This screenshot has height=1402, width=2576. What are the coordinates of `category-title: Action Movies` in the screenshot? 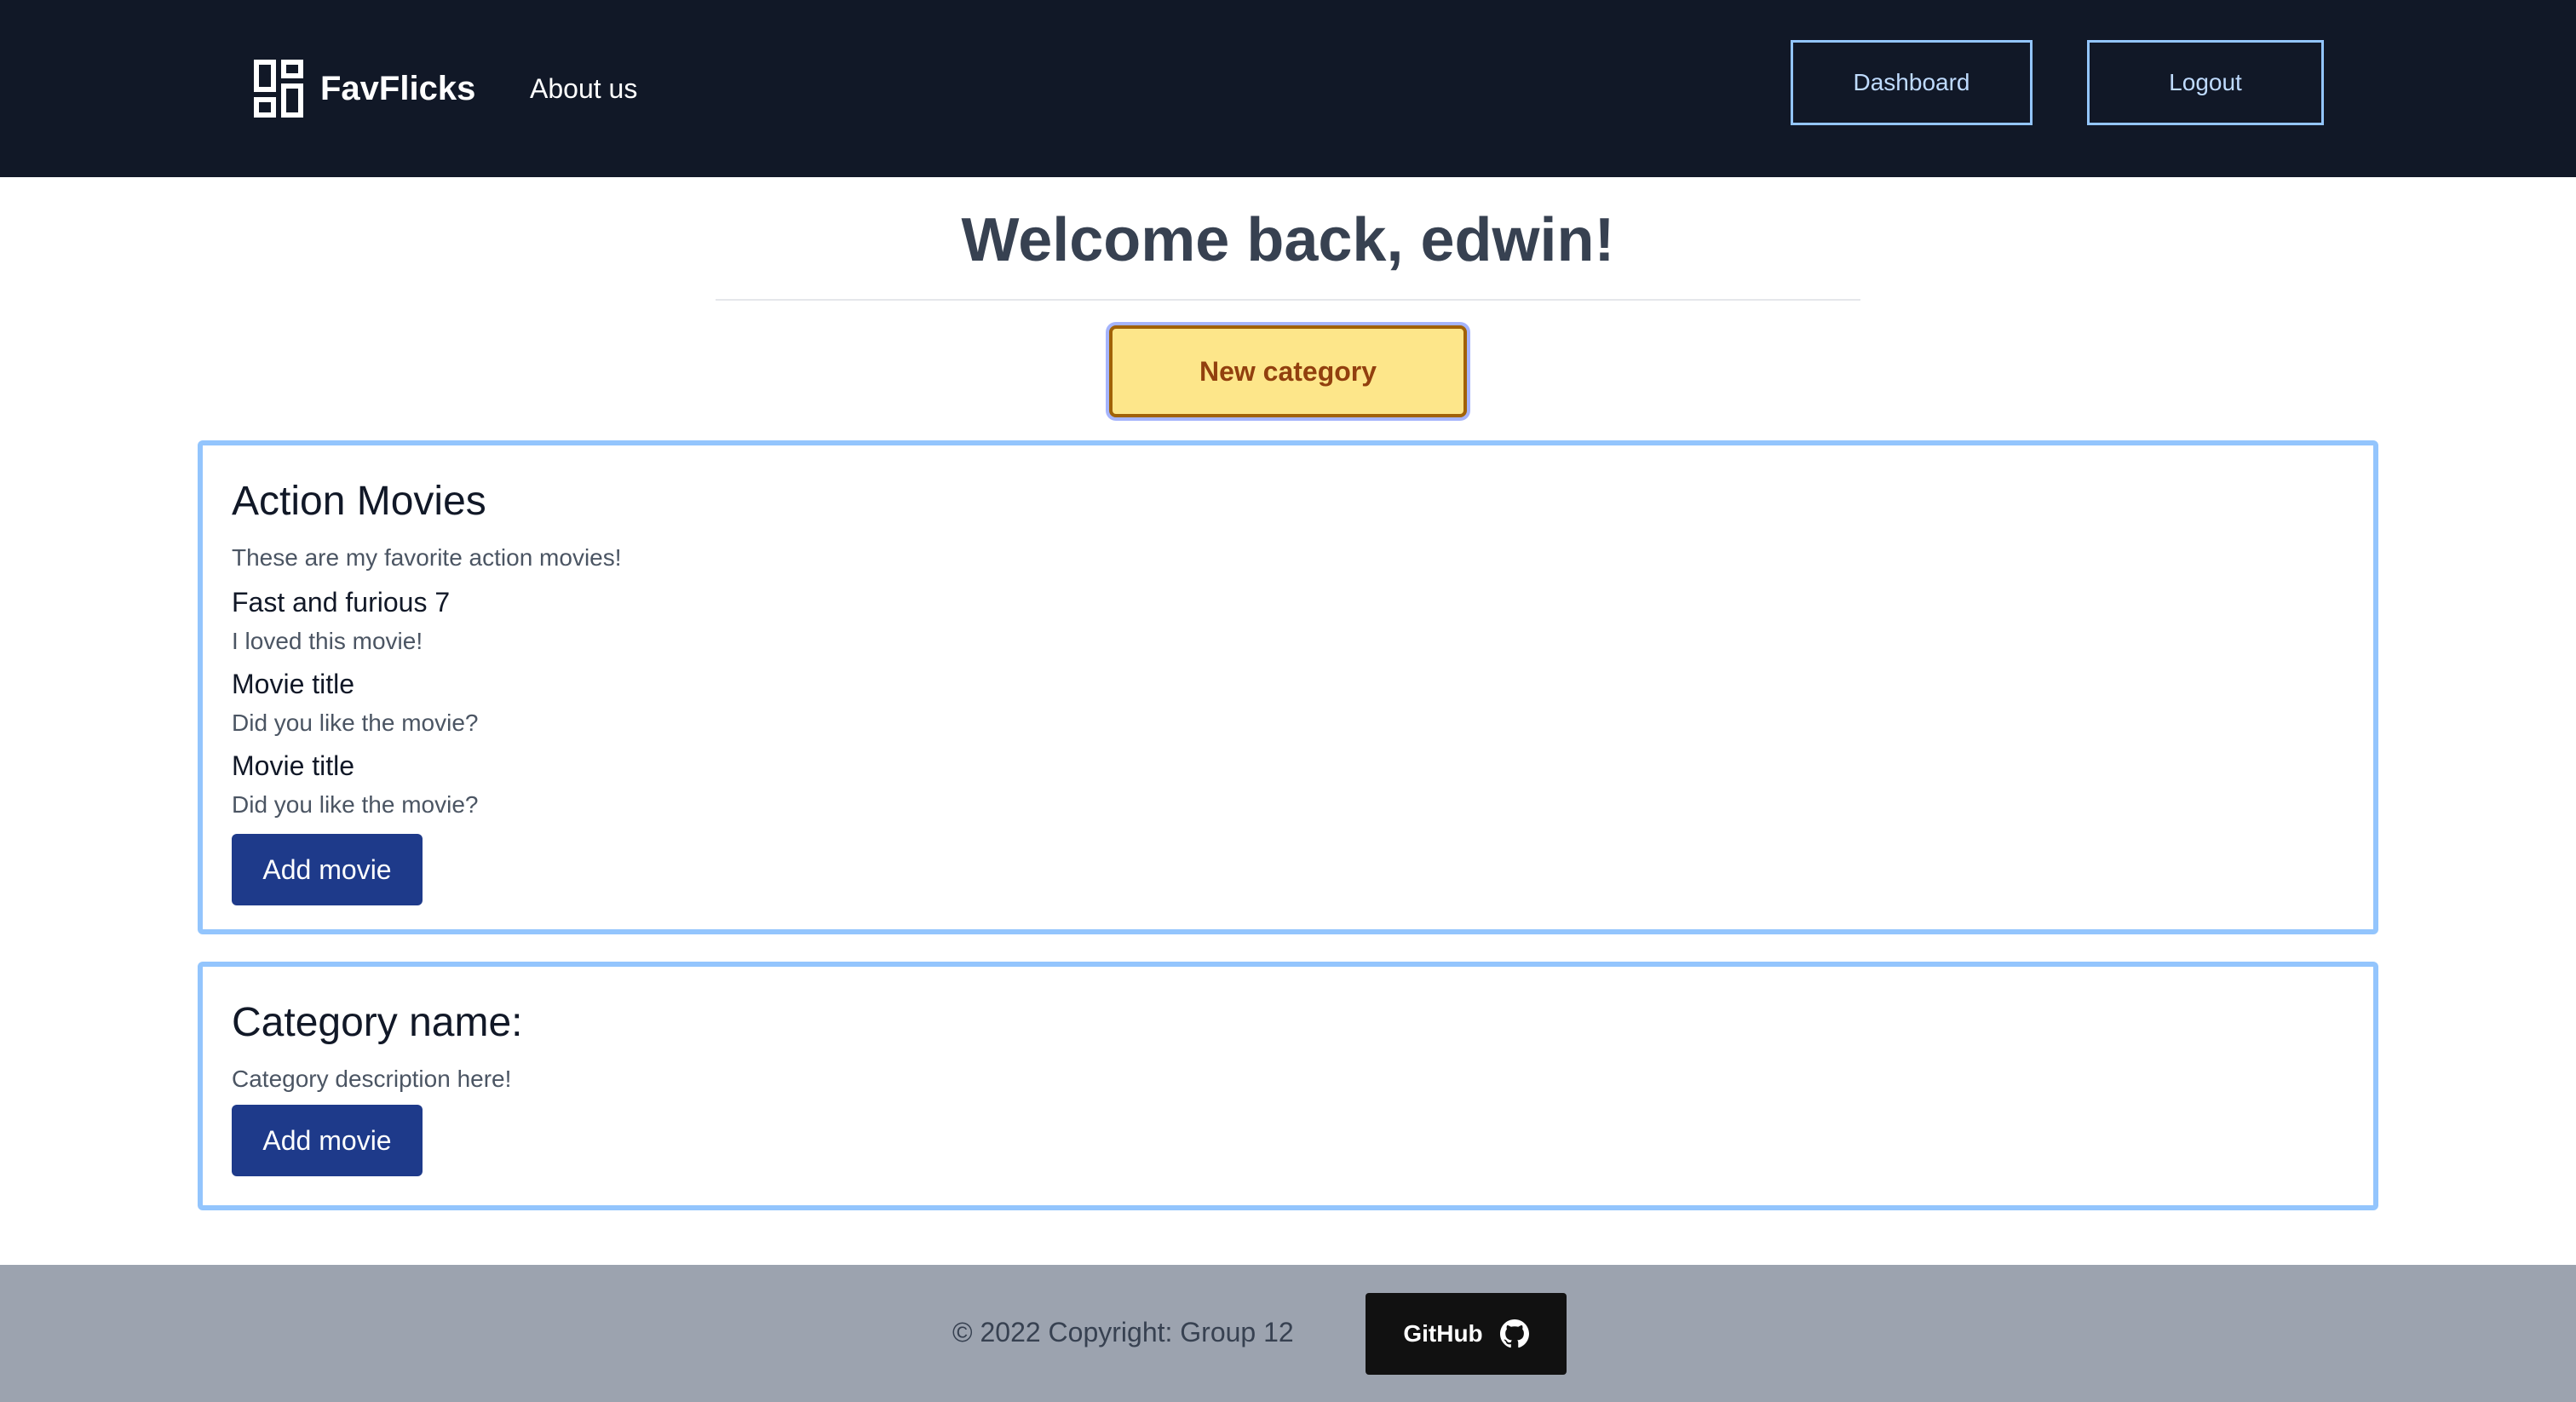 It's located at (359, 502).